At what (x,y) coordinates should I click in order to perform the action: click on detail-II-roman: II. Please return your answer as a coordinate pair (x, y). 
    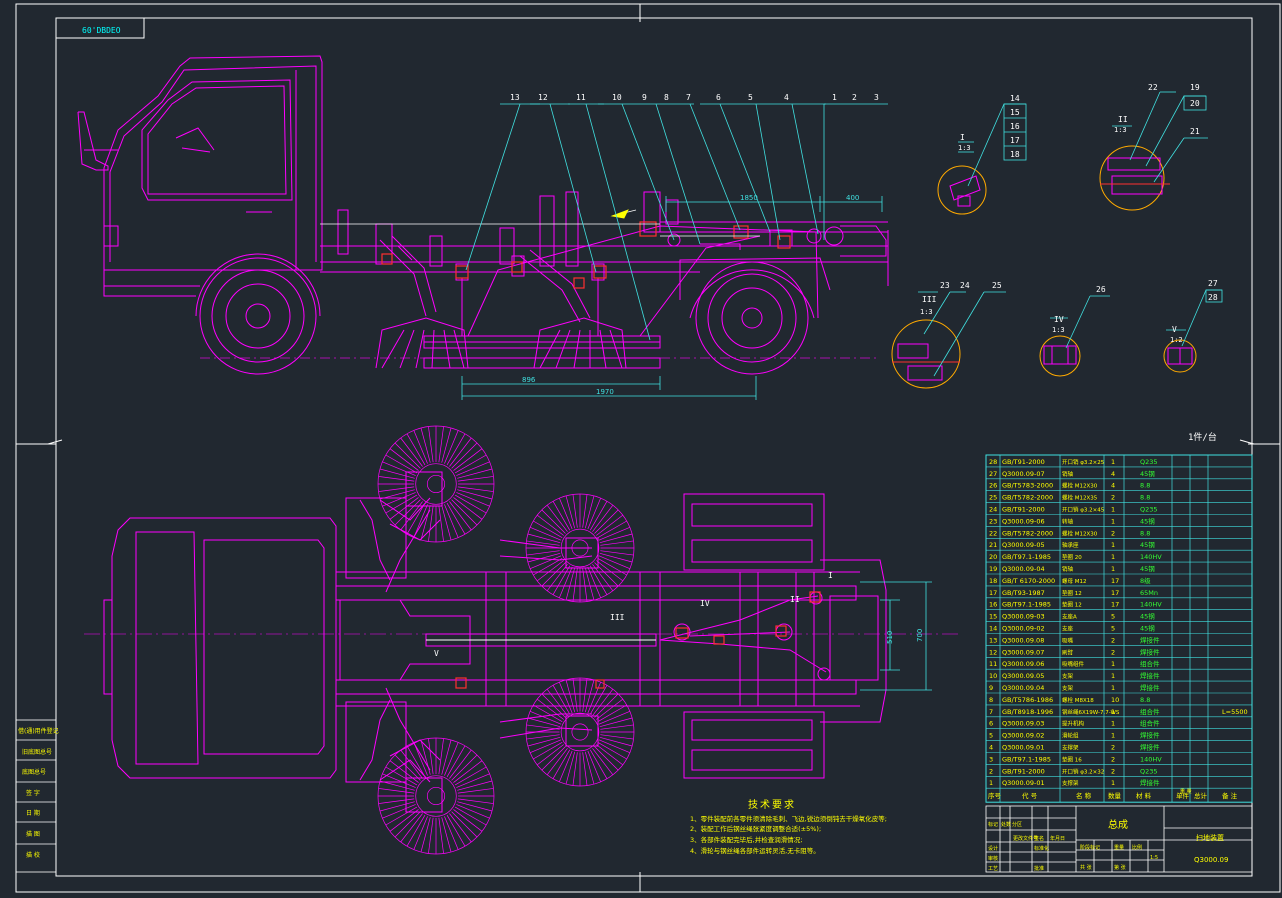
    Looking at the image, I should click on (1123, 119).